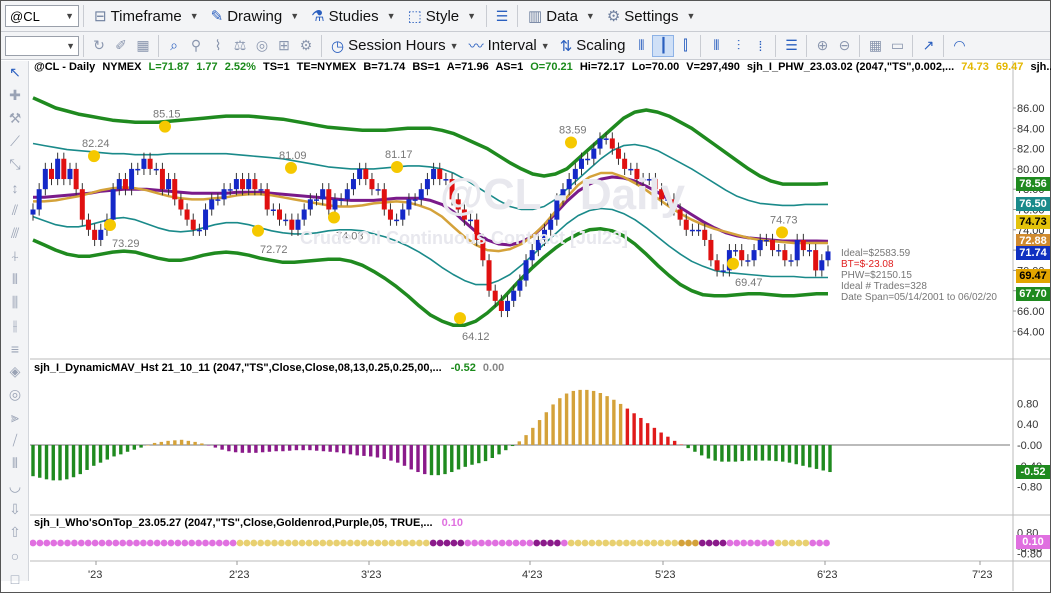  What do you see at coordinates (15, 371) in the screenshot?
I see `gann-icon: ◈` at bounding box center [15, 371].